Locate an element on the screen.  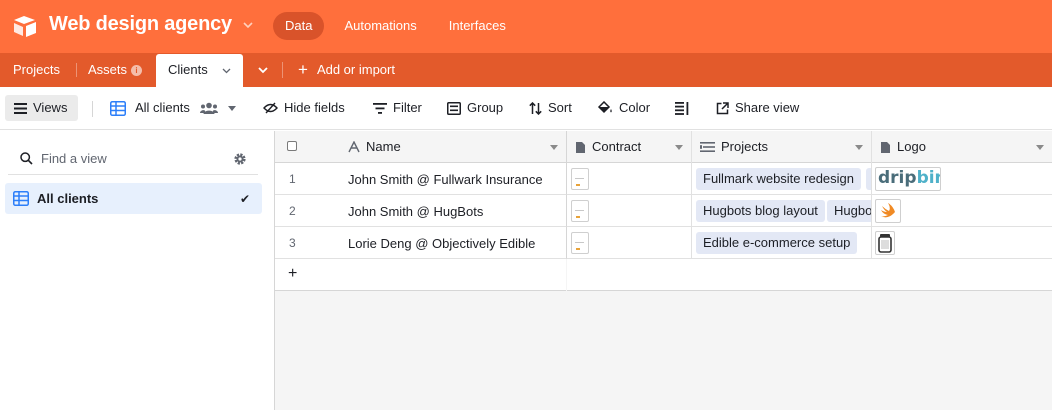
table-row: 1 John Smith @ Fullwark Insurance is located at coordinates (421, 179).